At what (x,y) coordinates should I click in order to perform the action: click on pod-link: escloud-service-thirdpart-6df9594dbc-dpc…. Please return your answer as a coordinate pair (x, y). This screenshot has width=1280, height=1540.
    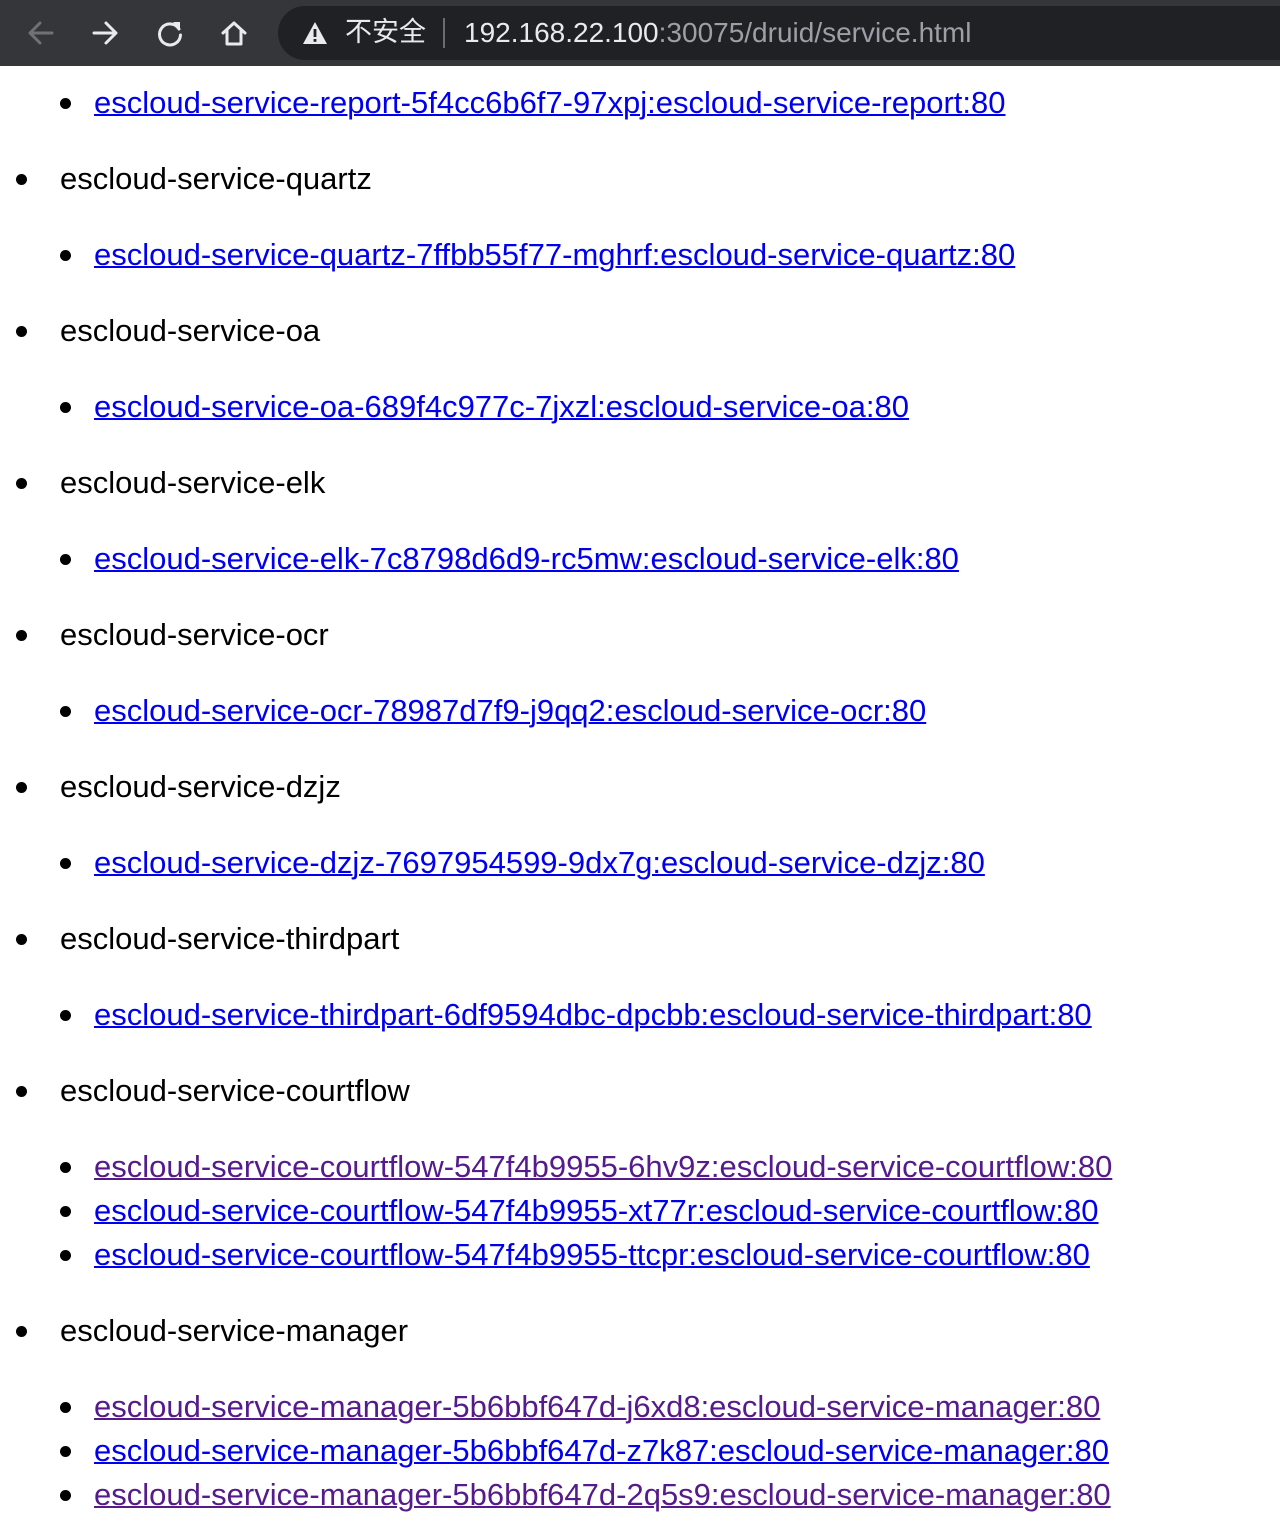
    Looking at the image, I should click on (593, 1015).